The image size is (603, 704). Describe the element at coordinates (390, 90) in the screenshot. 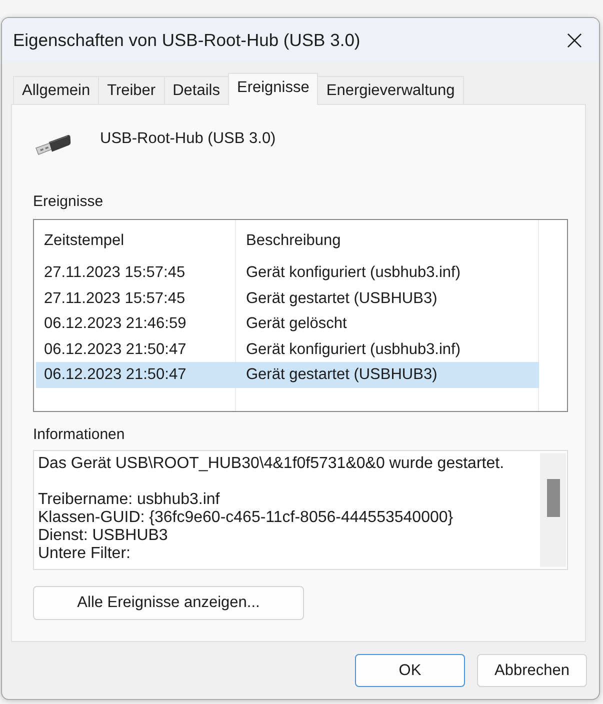

I see `tab: Energieverwaltung` at that location.